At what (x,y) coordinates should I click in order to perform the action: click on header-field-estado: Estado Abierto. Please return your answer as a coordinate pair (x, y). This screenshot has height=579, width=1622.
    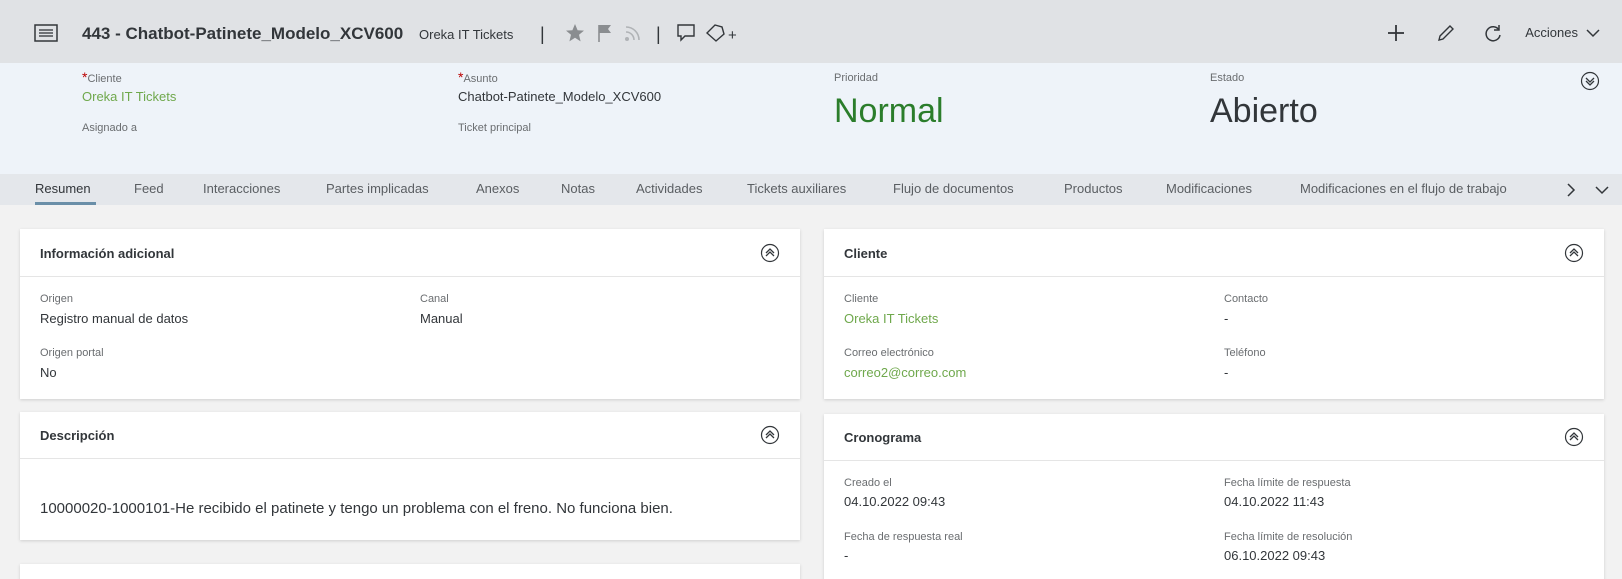
    Looking at the image, I should click on (1264, 101).